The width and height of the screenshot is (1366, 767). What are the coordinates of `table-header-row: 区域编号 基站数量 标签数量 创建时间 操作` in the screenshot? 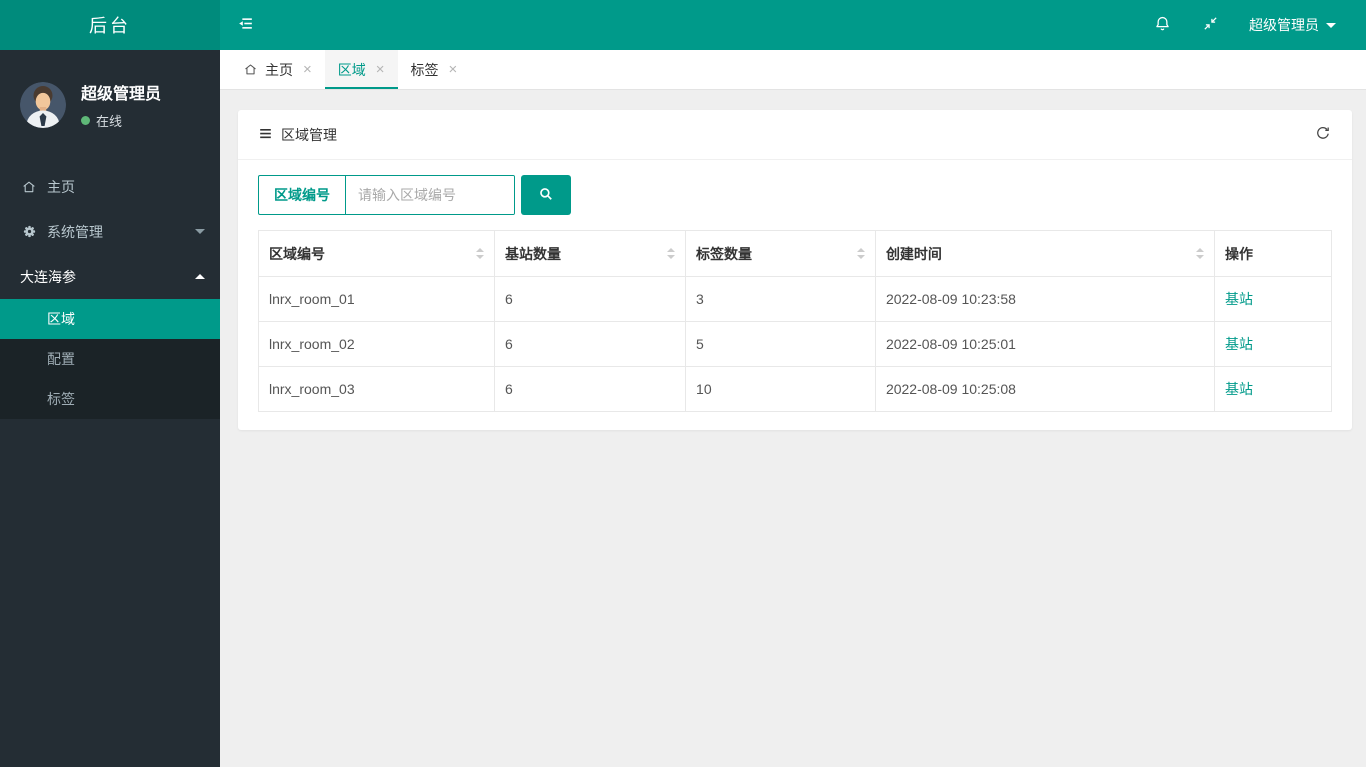 It's located at (794, 253).